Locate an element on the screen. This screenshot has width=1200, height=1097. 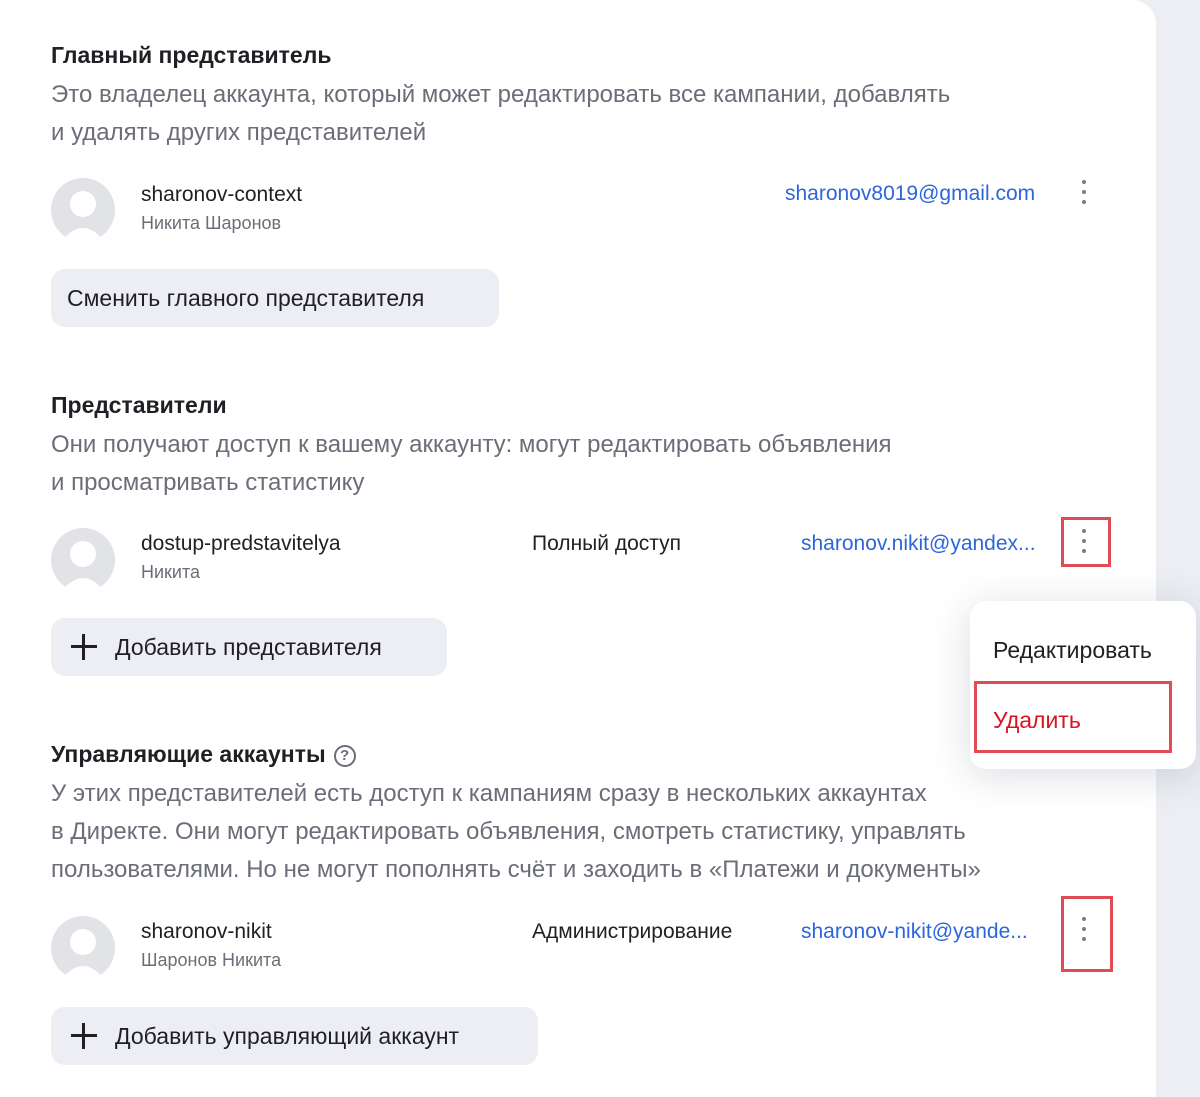
main-rep-email-link: sharonov8019@gmail.com is located at coordinates (910, 194).